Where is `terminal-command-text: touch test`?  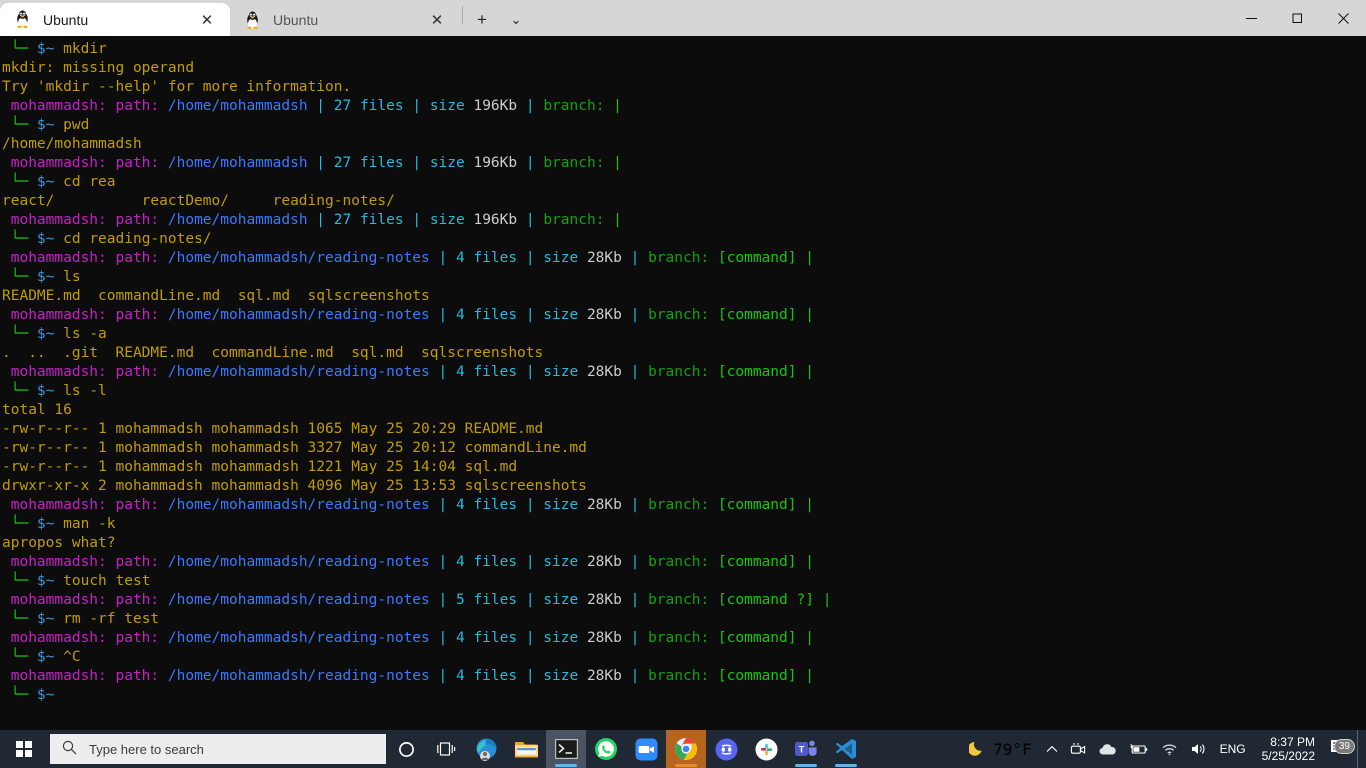 terminal-command-text: touch test is located at coordinates (107, 581).